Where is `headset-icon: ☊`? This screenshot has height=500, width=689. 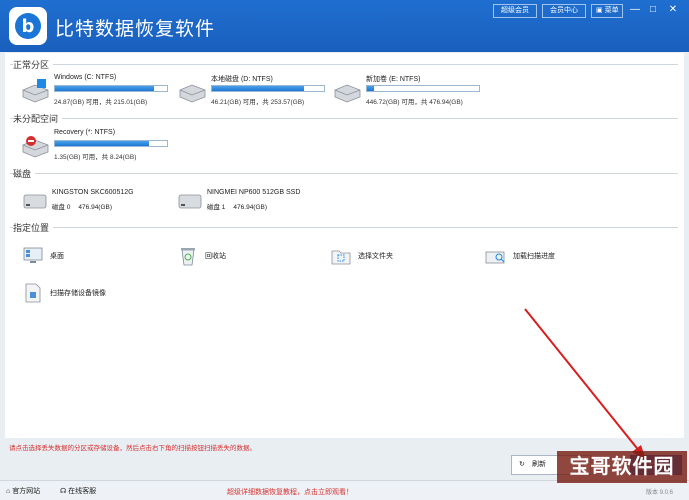
headset-icon: ☊ is located at coordinates (63, 491).